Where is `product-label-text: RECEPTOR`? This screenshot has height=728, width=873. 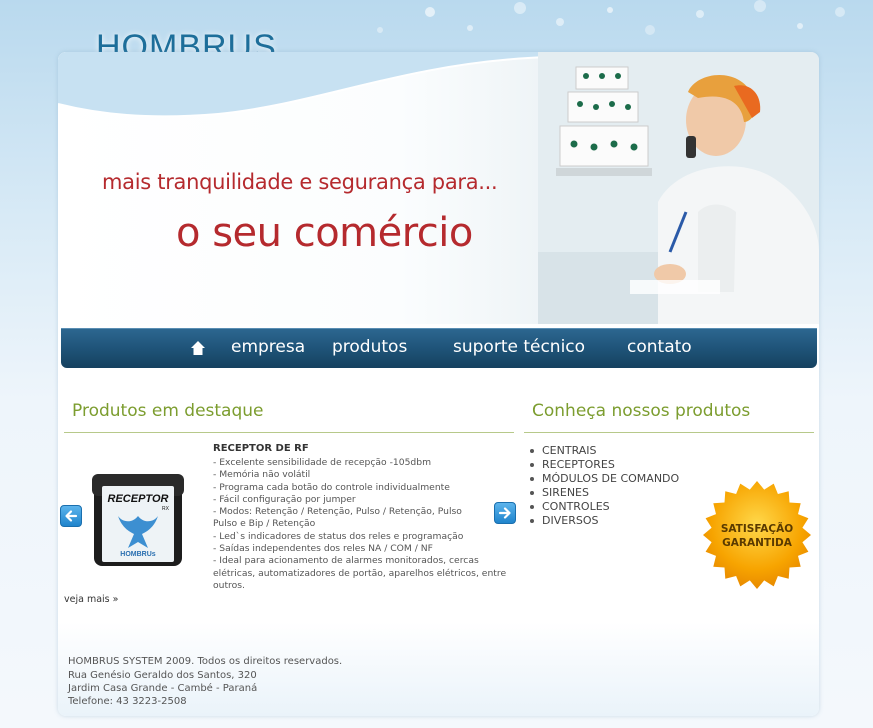
product-label-text: RECEPTOR is located at coordinates (138, 499).